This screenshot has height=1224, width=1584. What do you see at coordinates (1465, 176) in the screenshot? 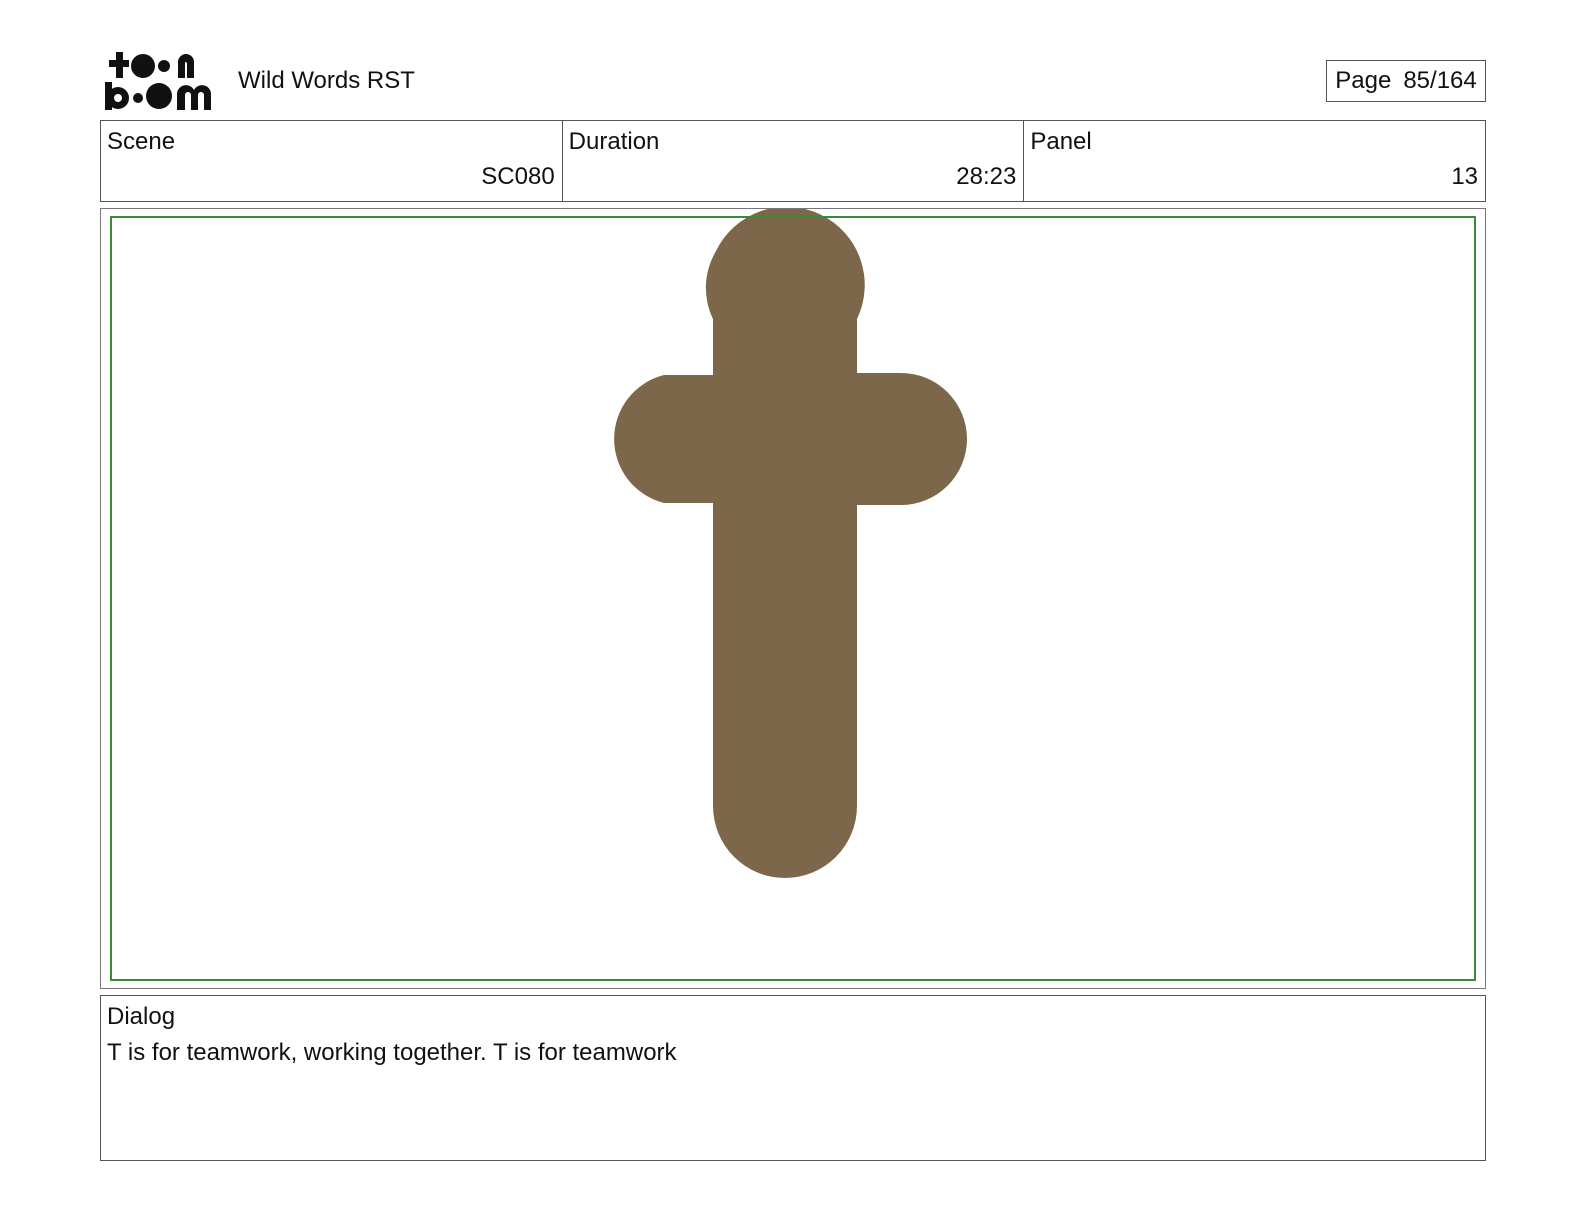
I see `panel-value: 13` at bounding box center [1465, 176].